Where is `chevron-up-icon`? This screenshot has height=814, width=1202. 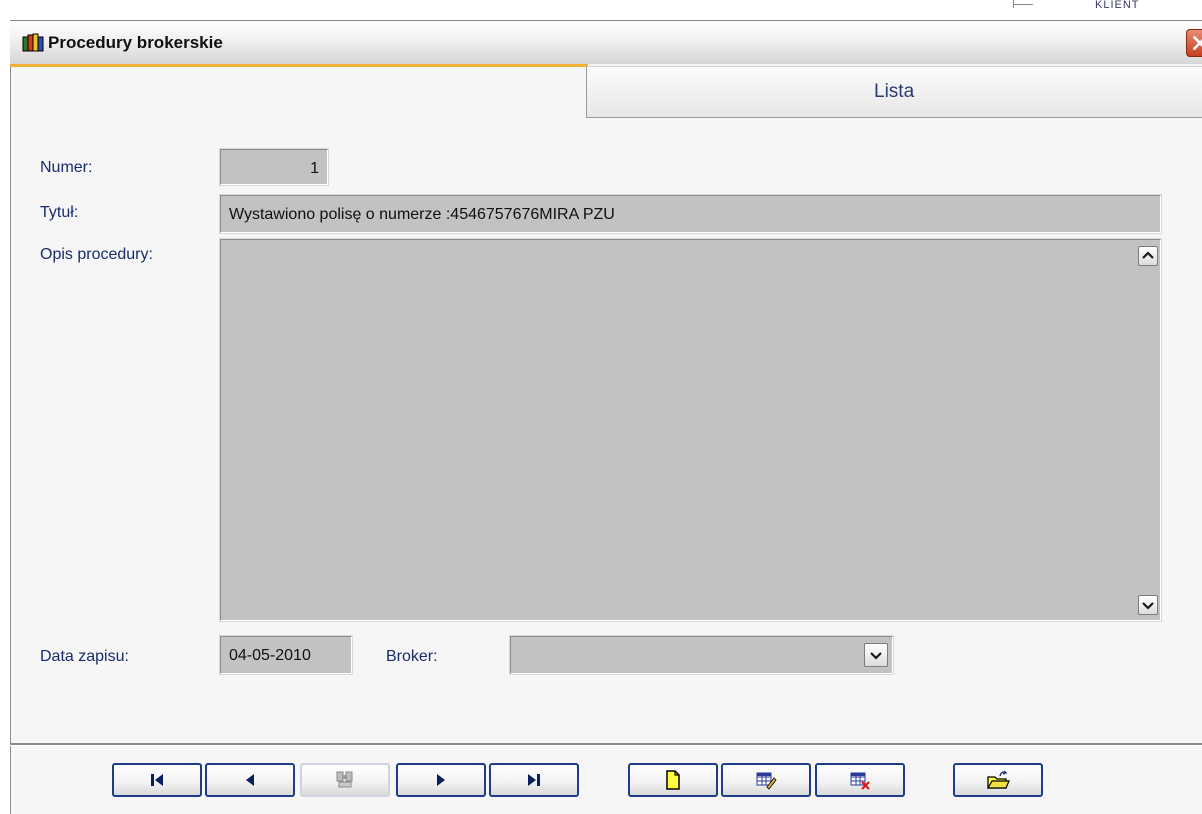
chevron-up-icon is located at coordinates (1148, 255).